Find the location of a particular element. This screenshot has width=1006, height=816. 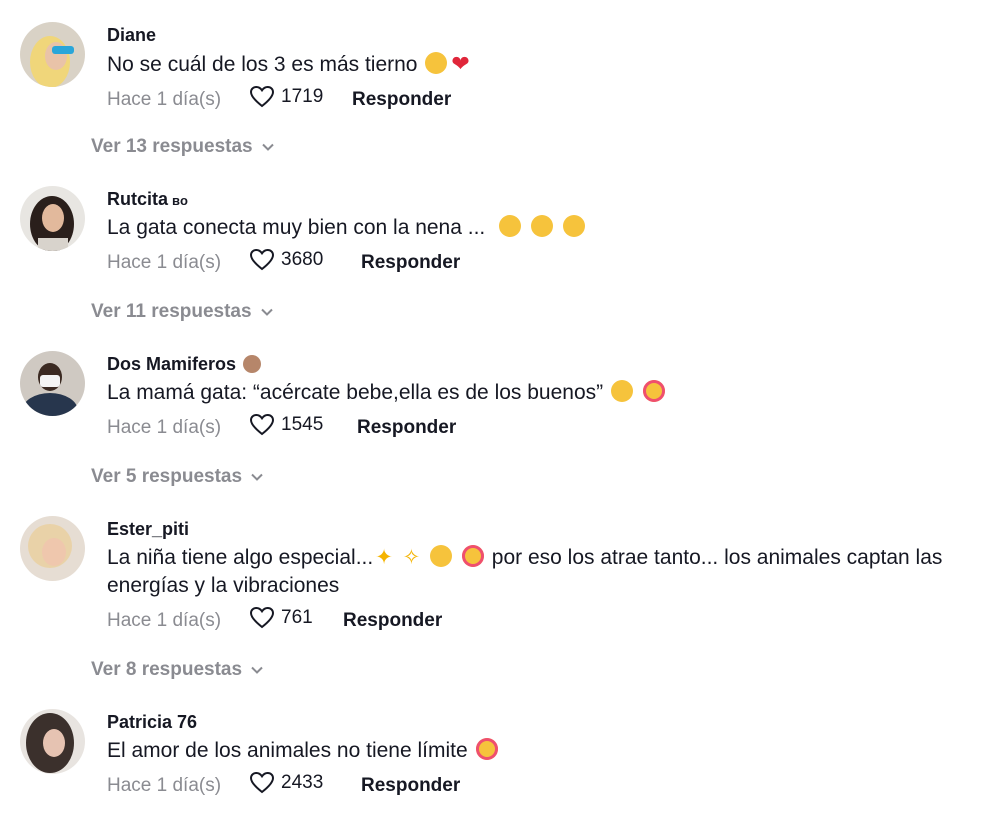

comment-username: Ester_piti is located at coordinates (546, 529).